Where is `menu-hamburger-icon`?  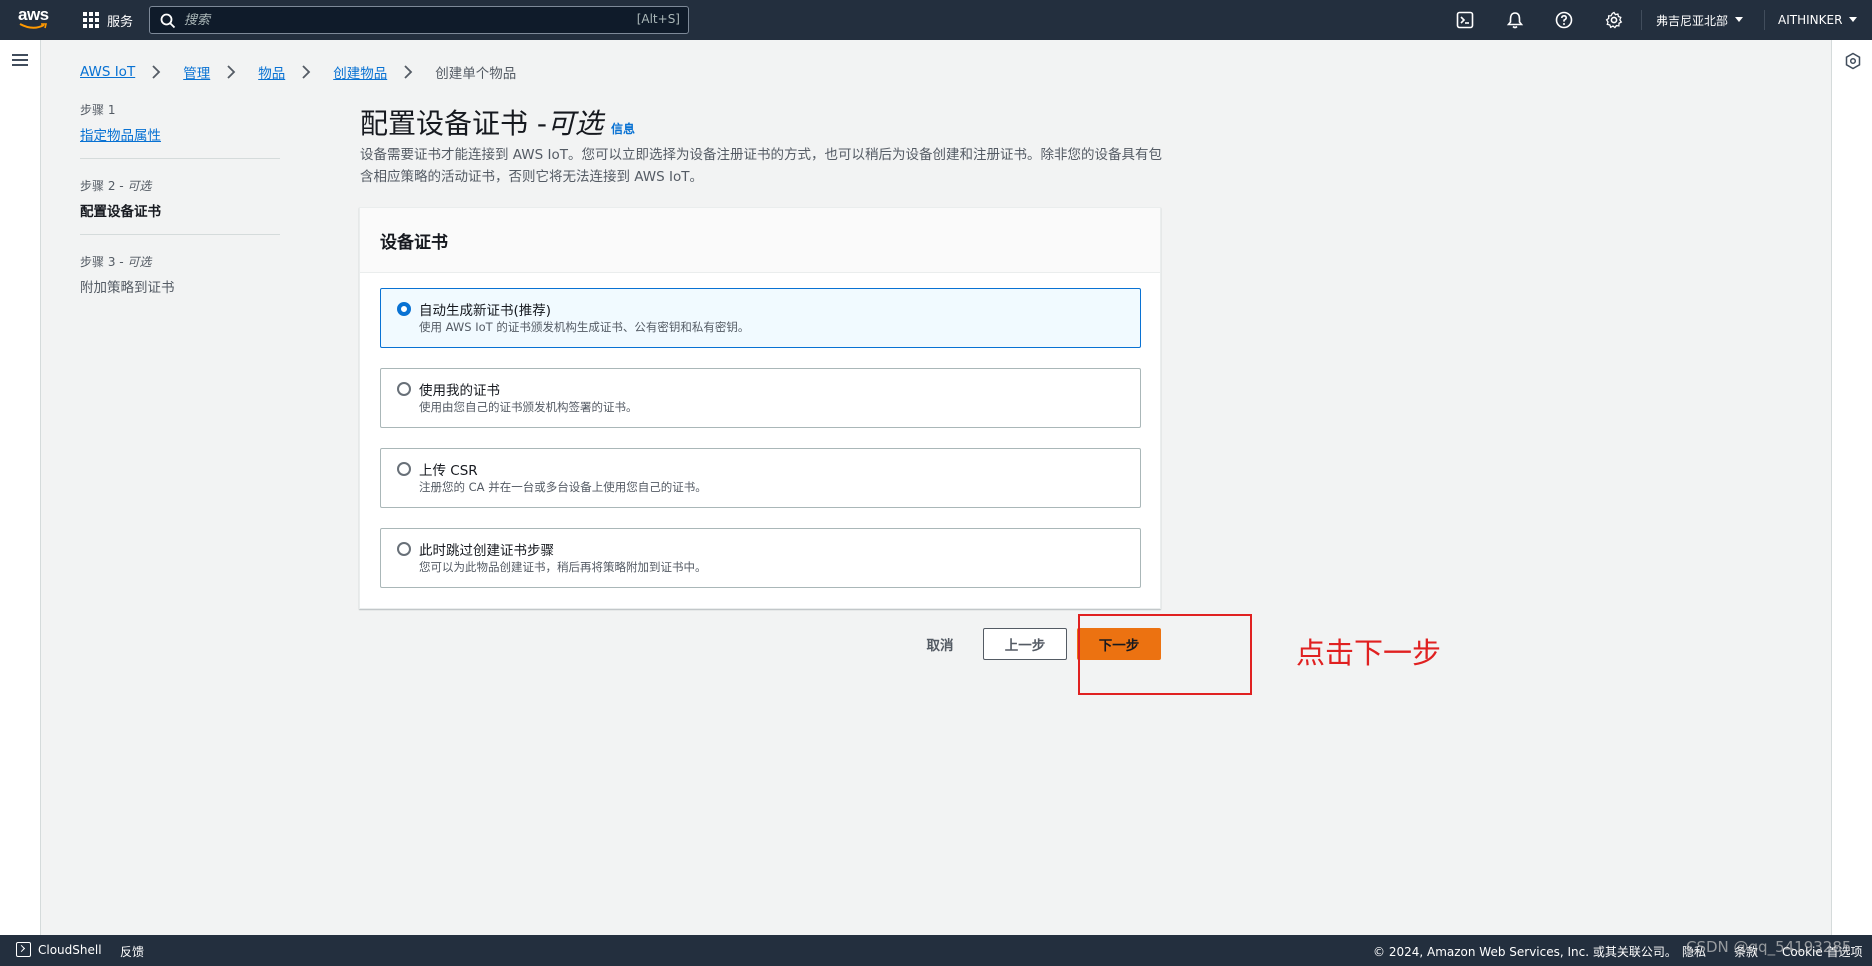
menu-hamburger-icon is located at coordinates (20, 60).